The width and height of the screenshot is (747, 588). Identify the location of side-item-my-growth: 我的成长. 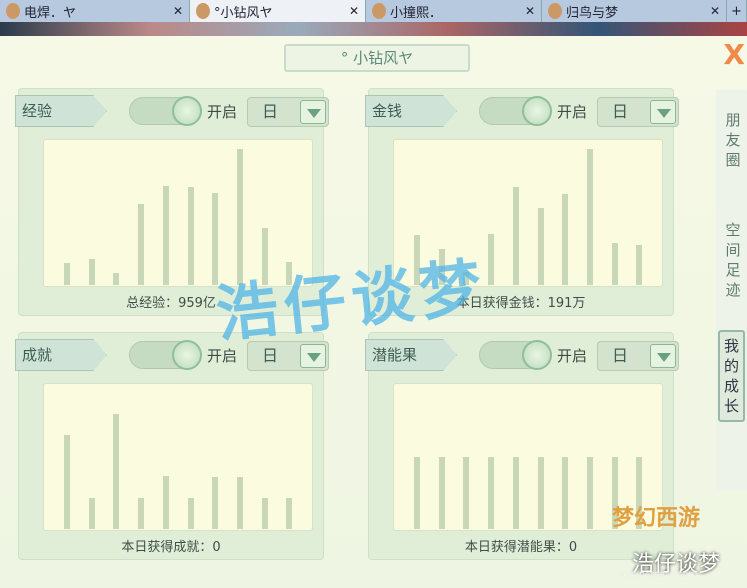
(731, 376).